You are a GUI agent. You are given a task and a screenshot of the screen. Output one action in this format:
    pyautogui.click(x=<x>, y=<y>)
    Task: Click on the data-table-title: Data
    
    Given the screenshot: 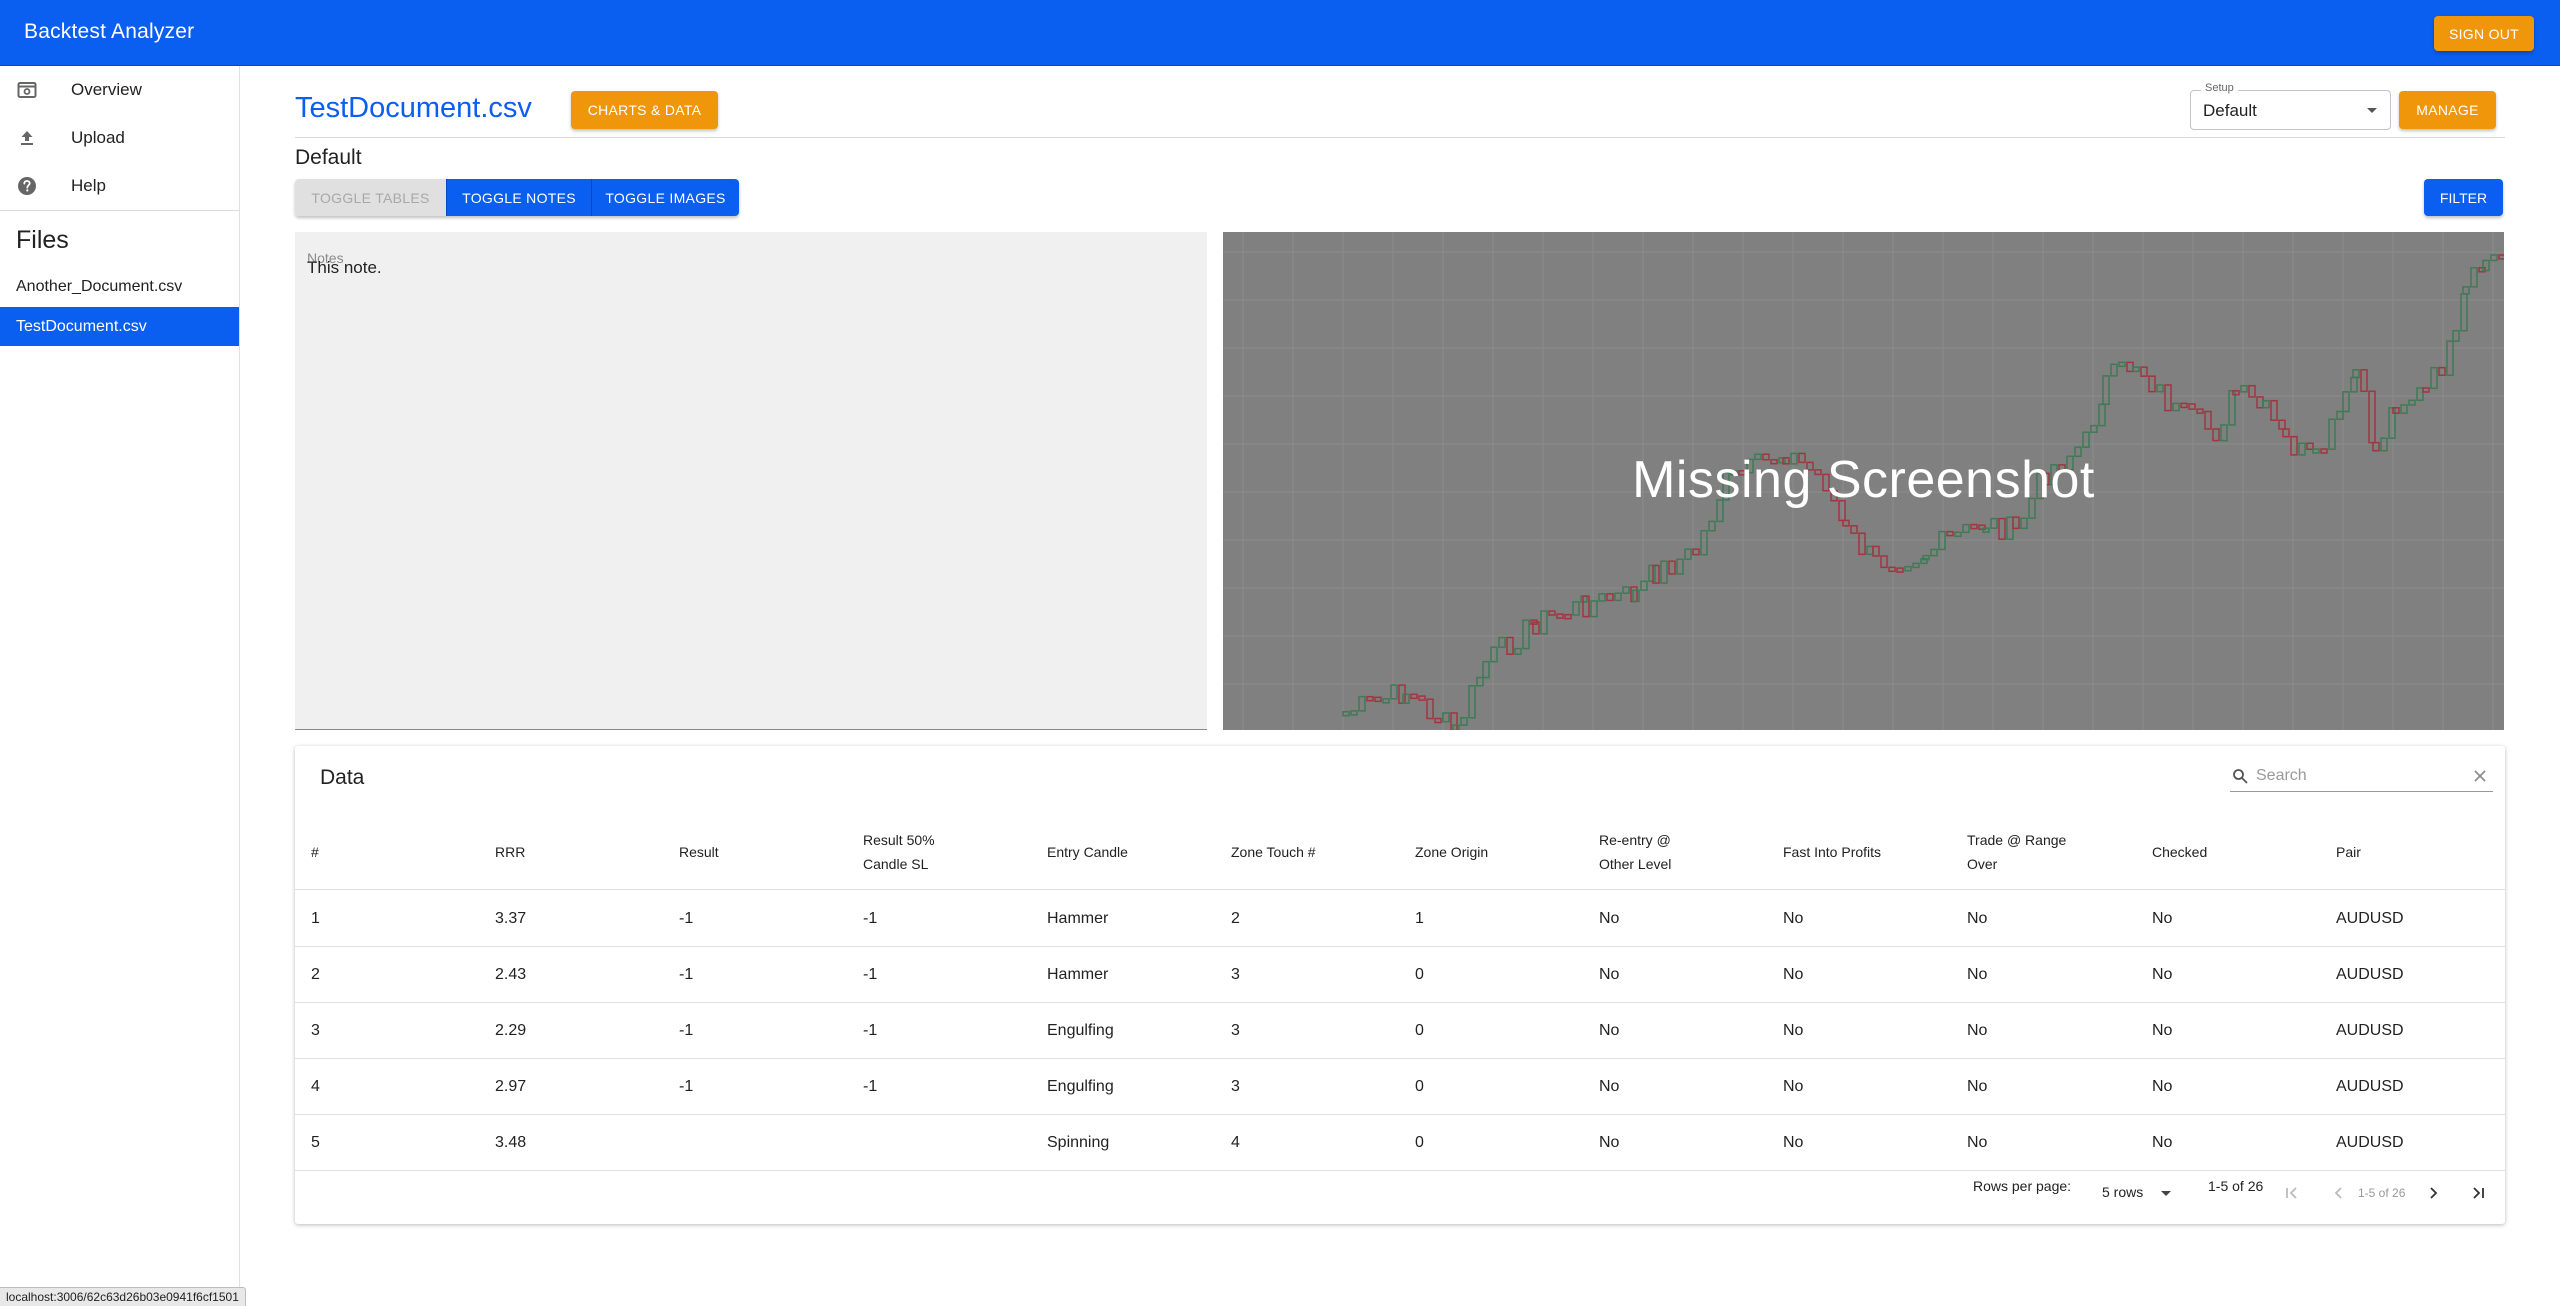 What is the action you would take?
    pyautogui.click(x=342, y=777)
    